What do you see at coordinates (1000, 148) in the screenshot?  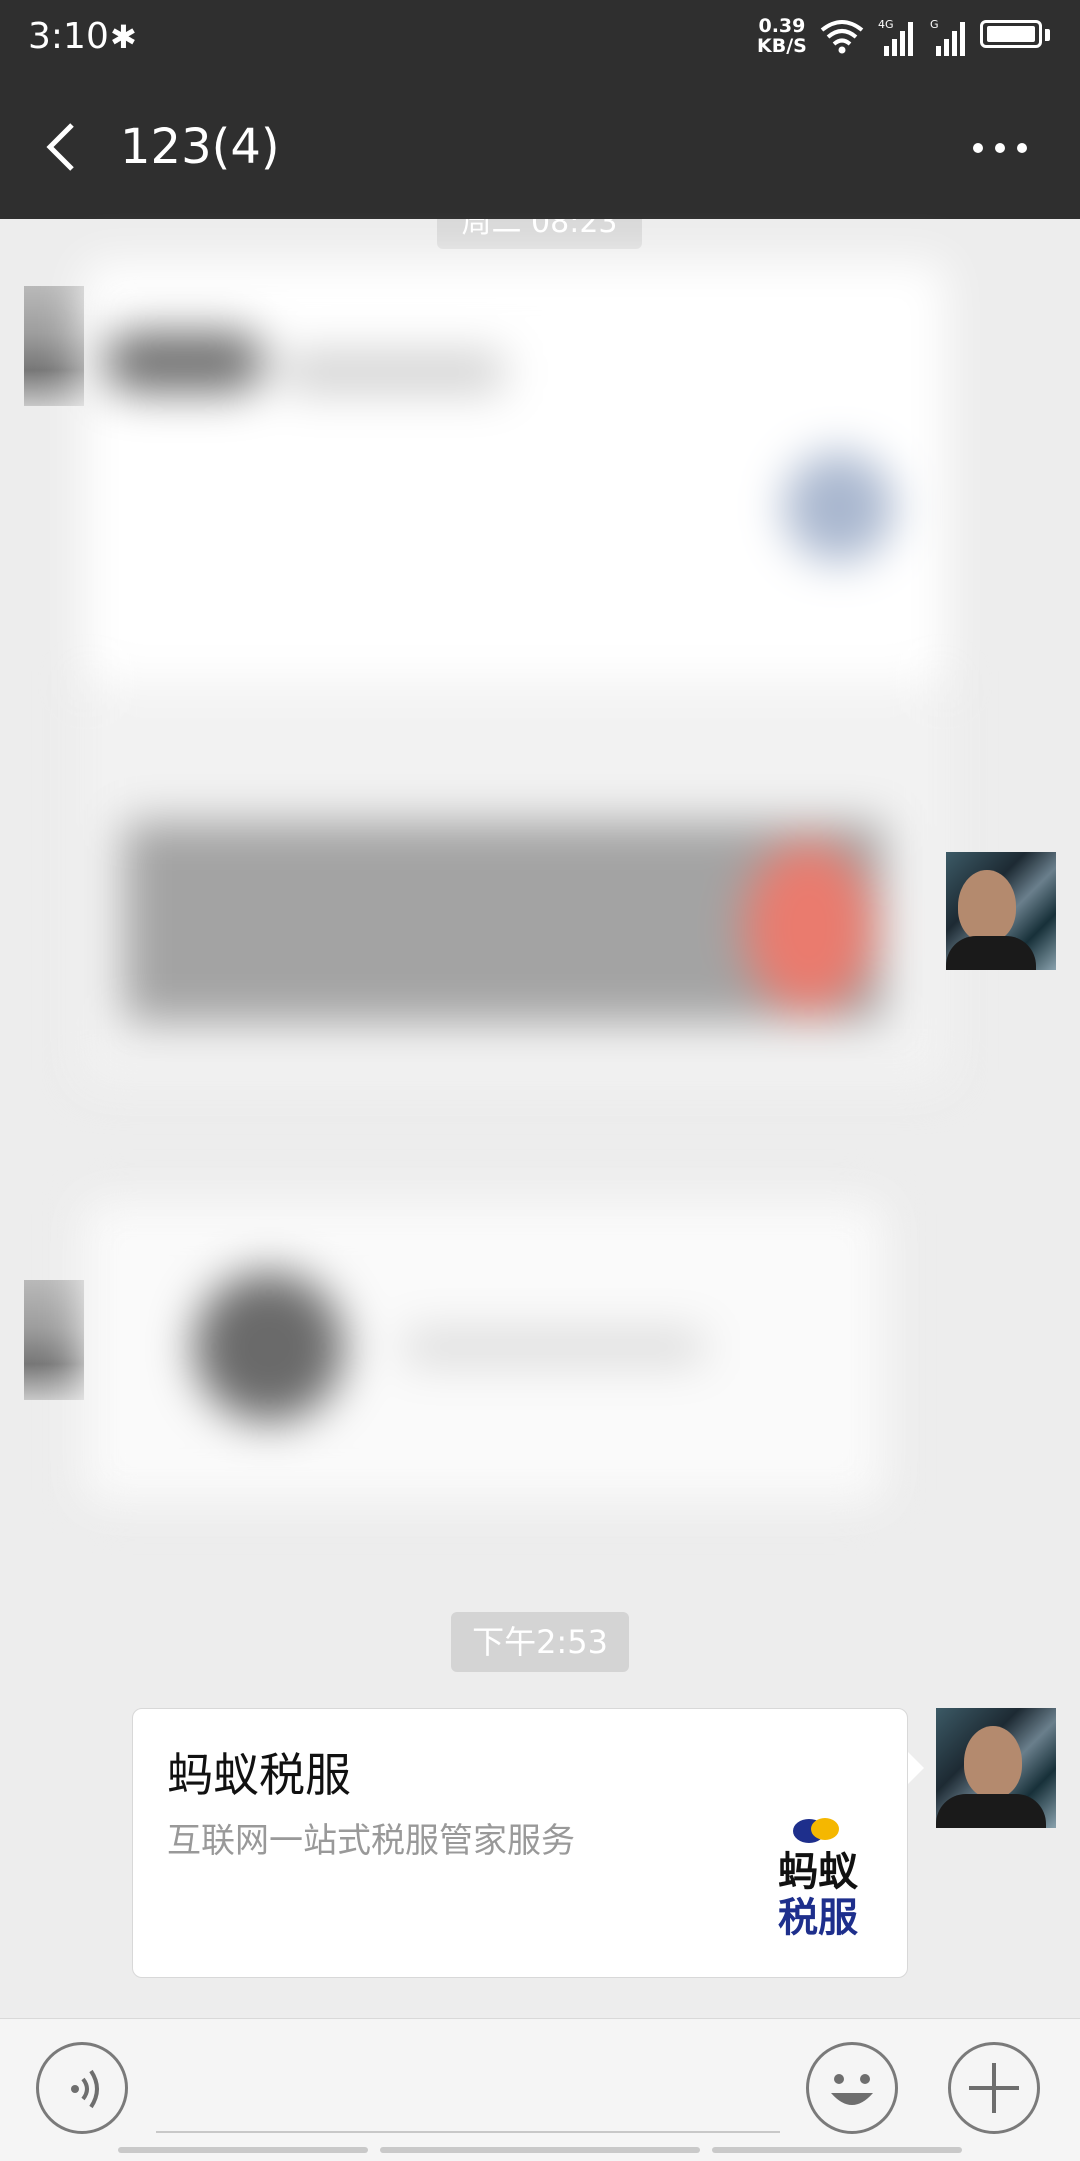 I see `more-dots-icon` at bounding box center [1000, 148].